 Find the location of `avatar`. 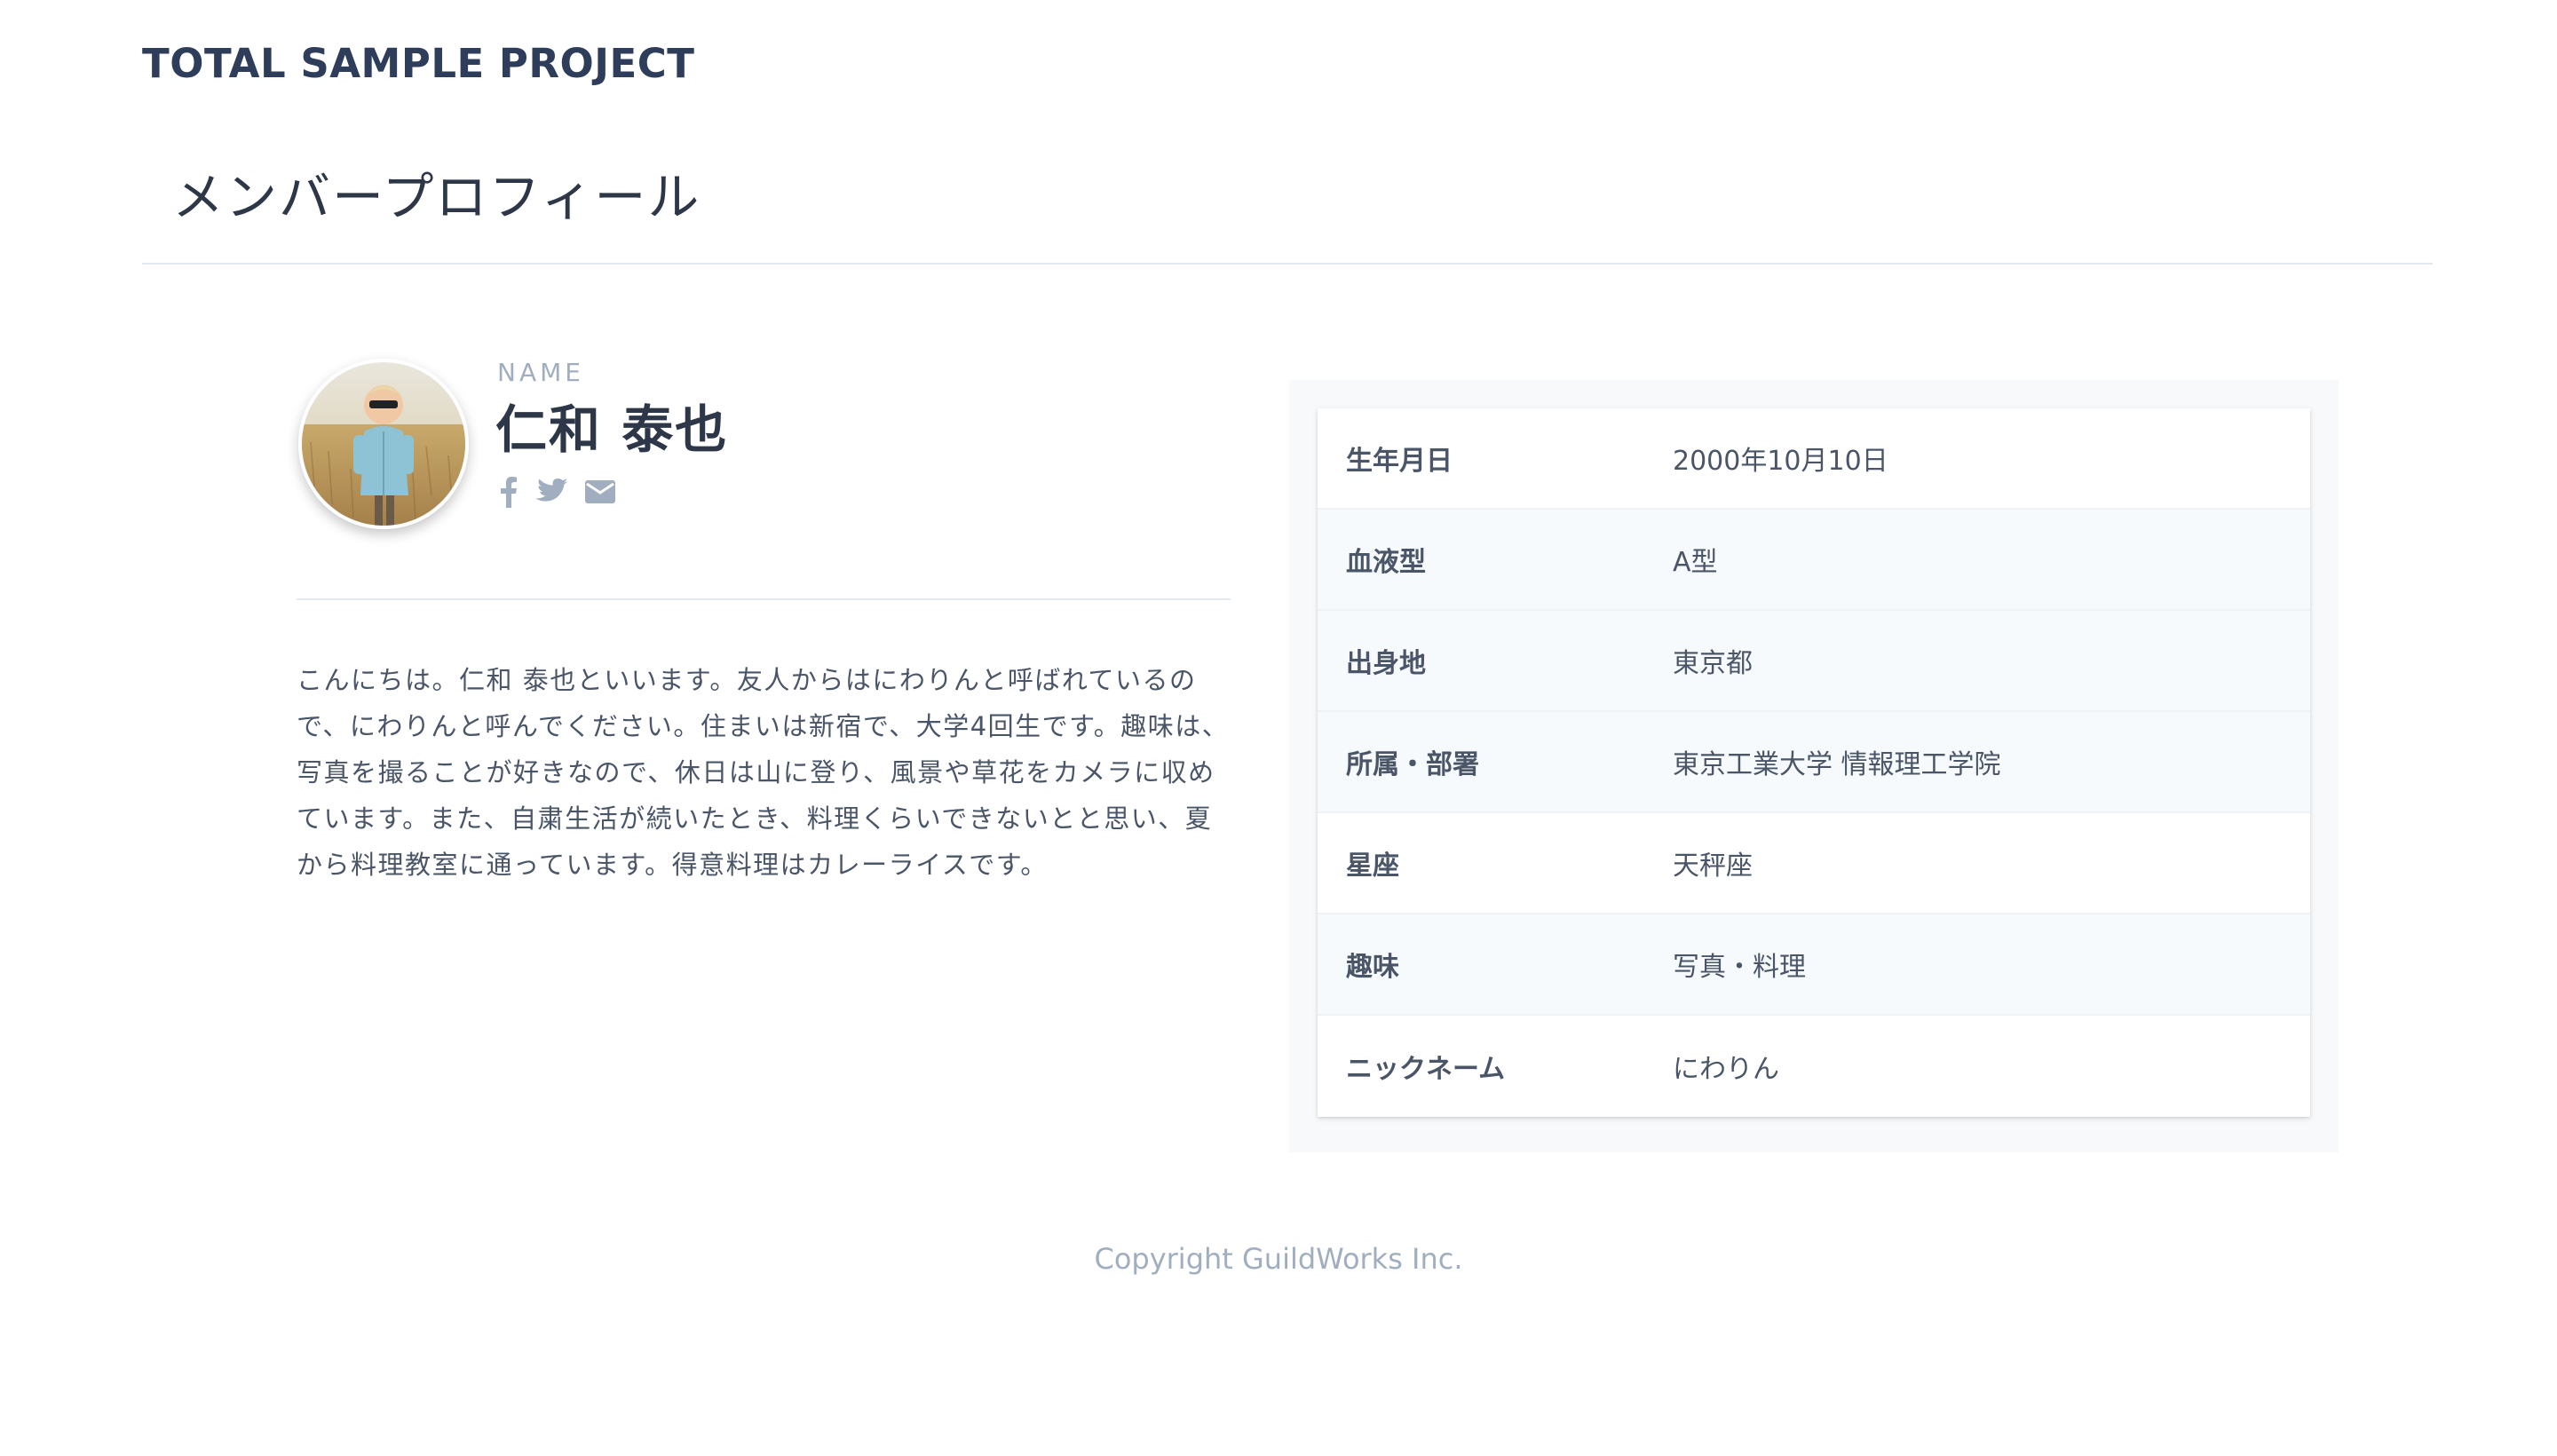

avatar is located at coordinates (383, 444).